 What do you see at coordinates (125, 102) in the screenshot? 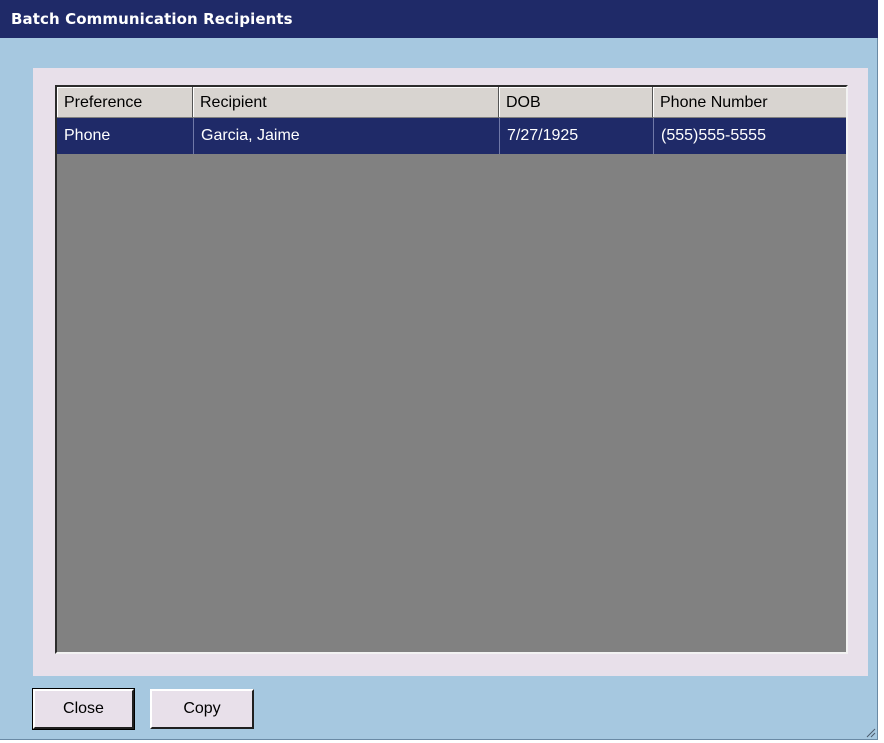
I see `column-header-preference: Preference` at bounding box center [125, 102].